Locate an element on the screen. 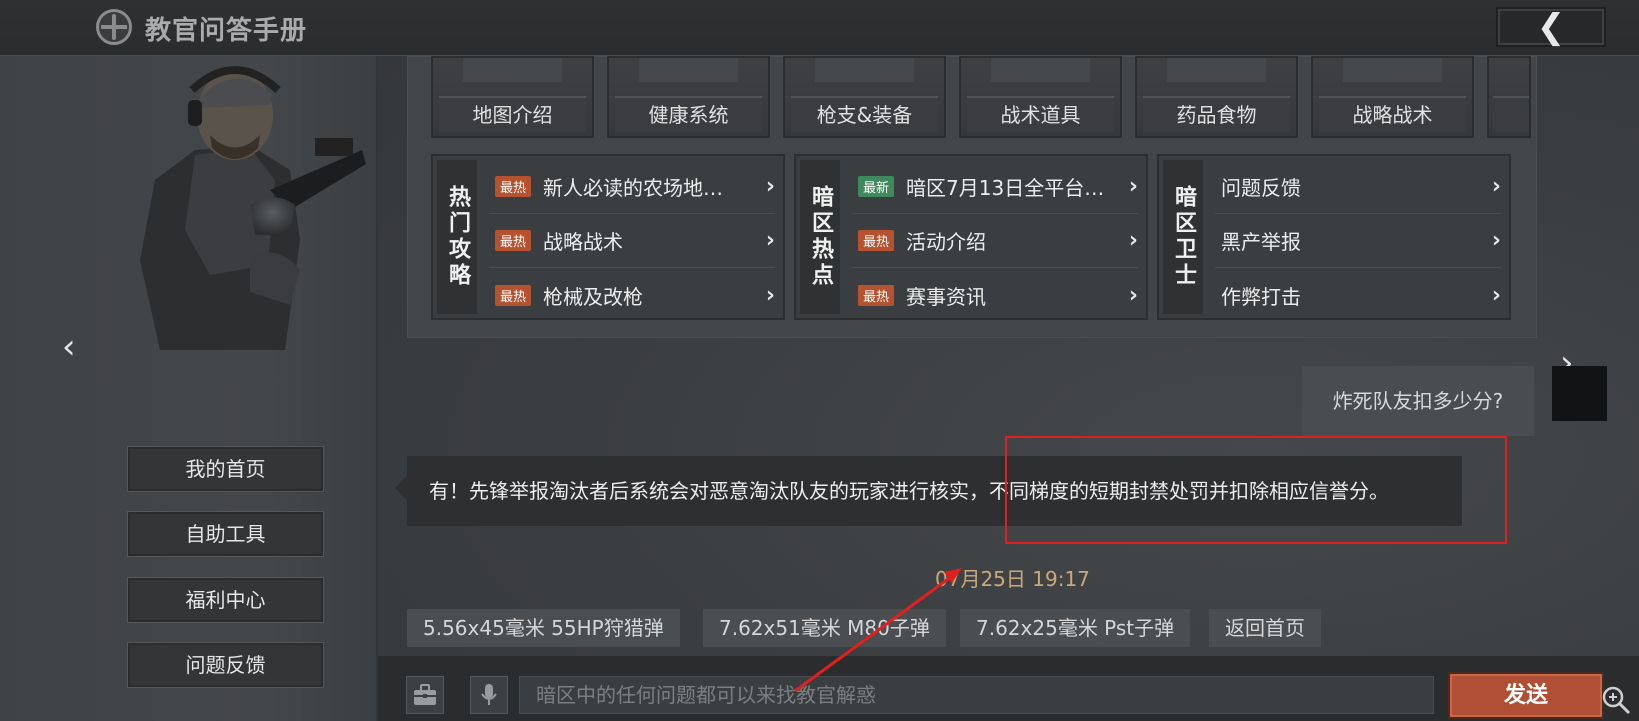 This screenshot has width=1639, height=721. group-title: 暗区热点 is located at coordinates (820, 237).